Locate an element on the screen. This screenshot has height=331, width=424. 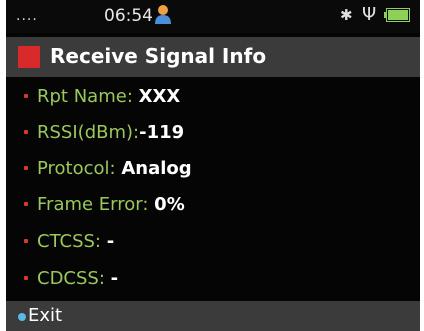
status-bar: .... 06:54 ✱ Ψ is located at coordinates (213, 16).